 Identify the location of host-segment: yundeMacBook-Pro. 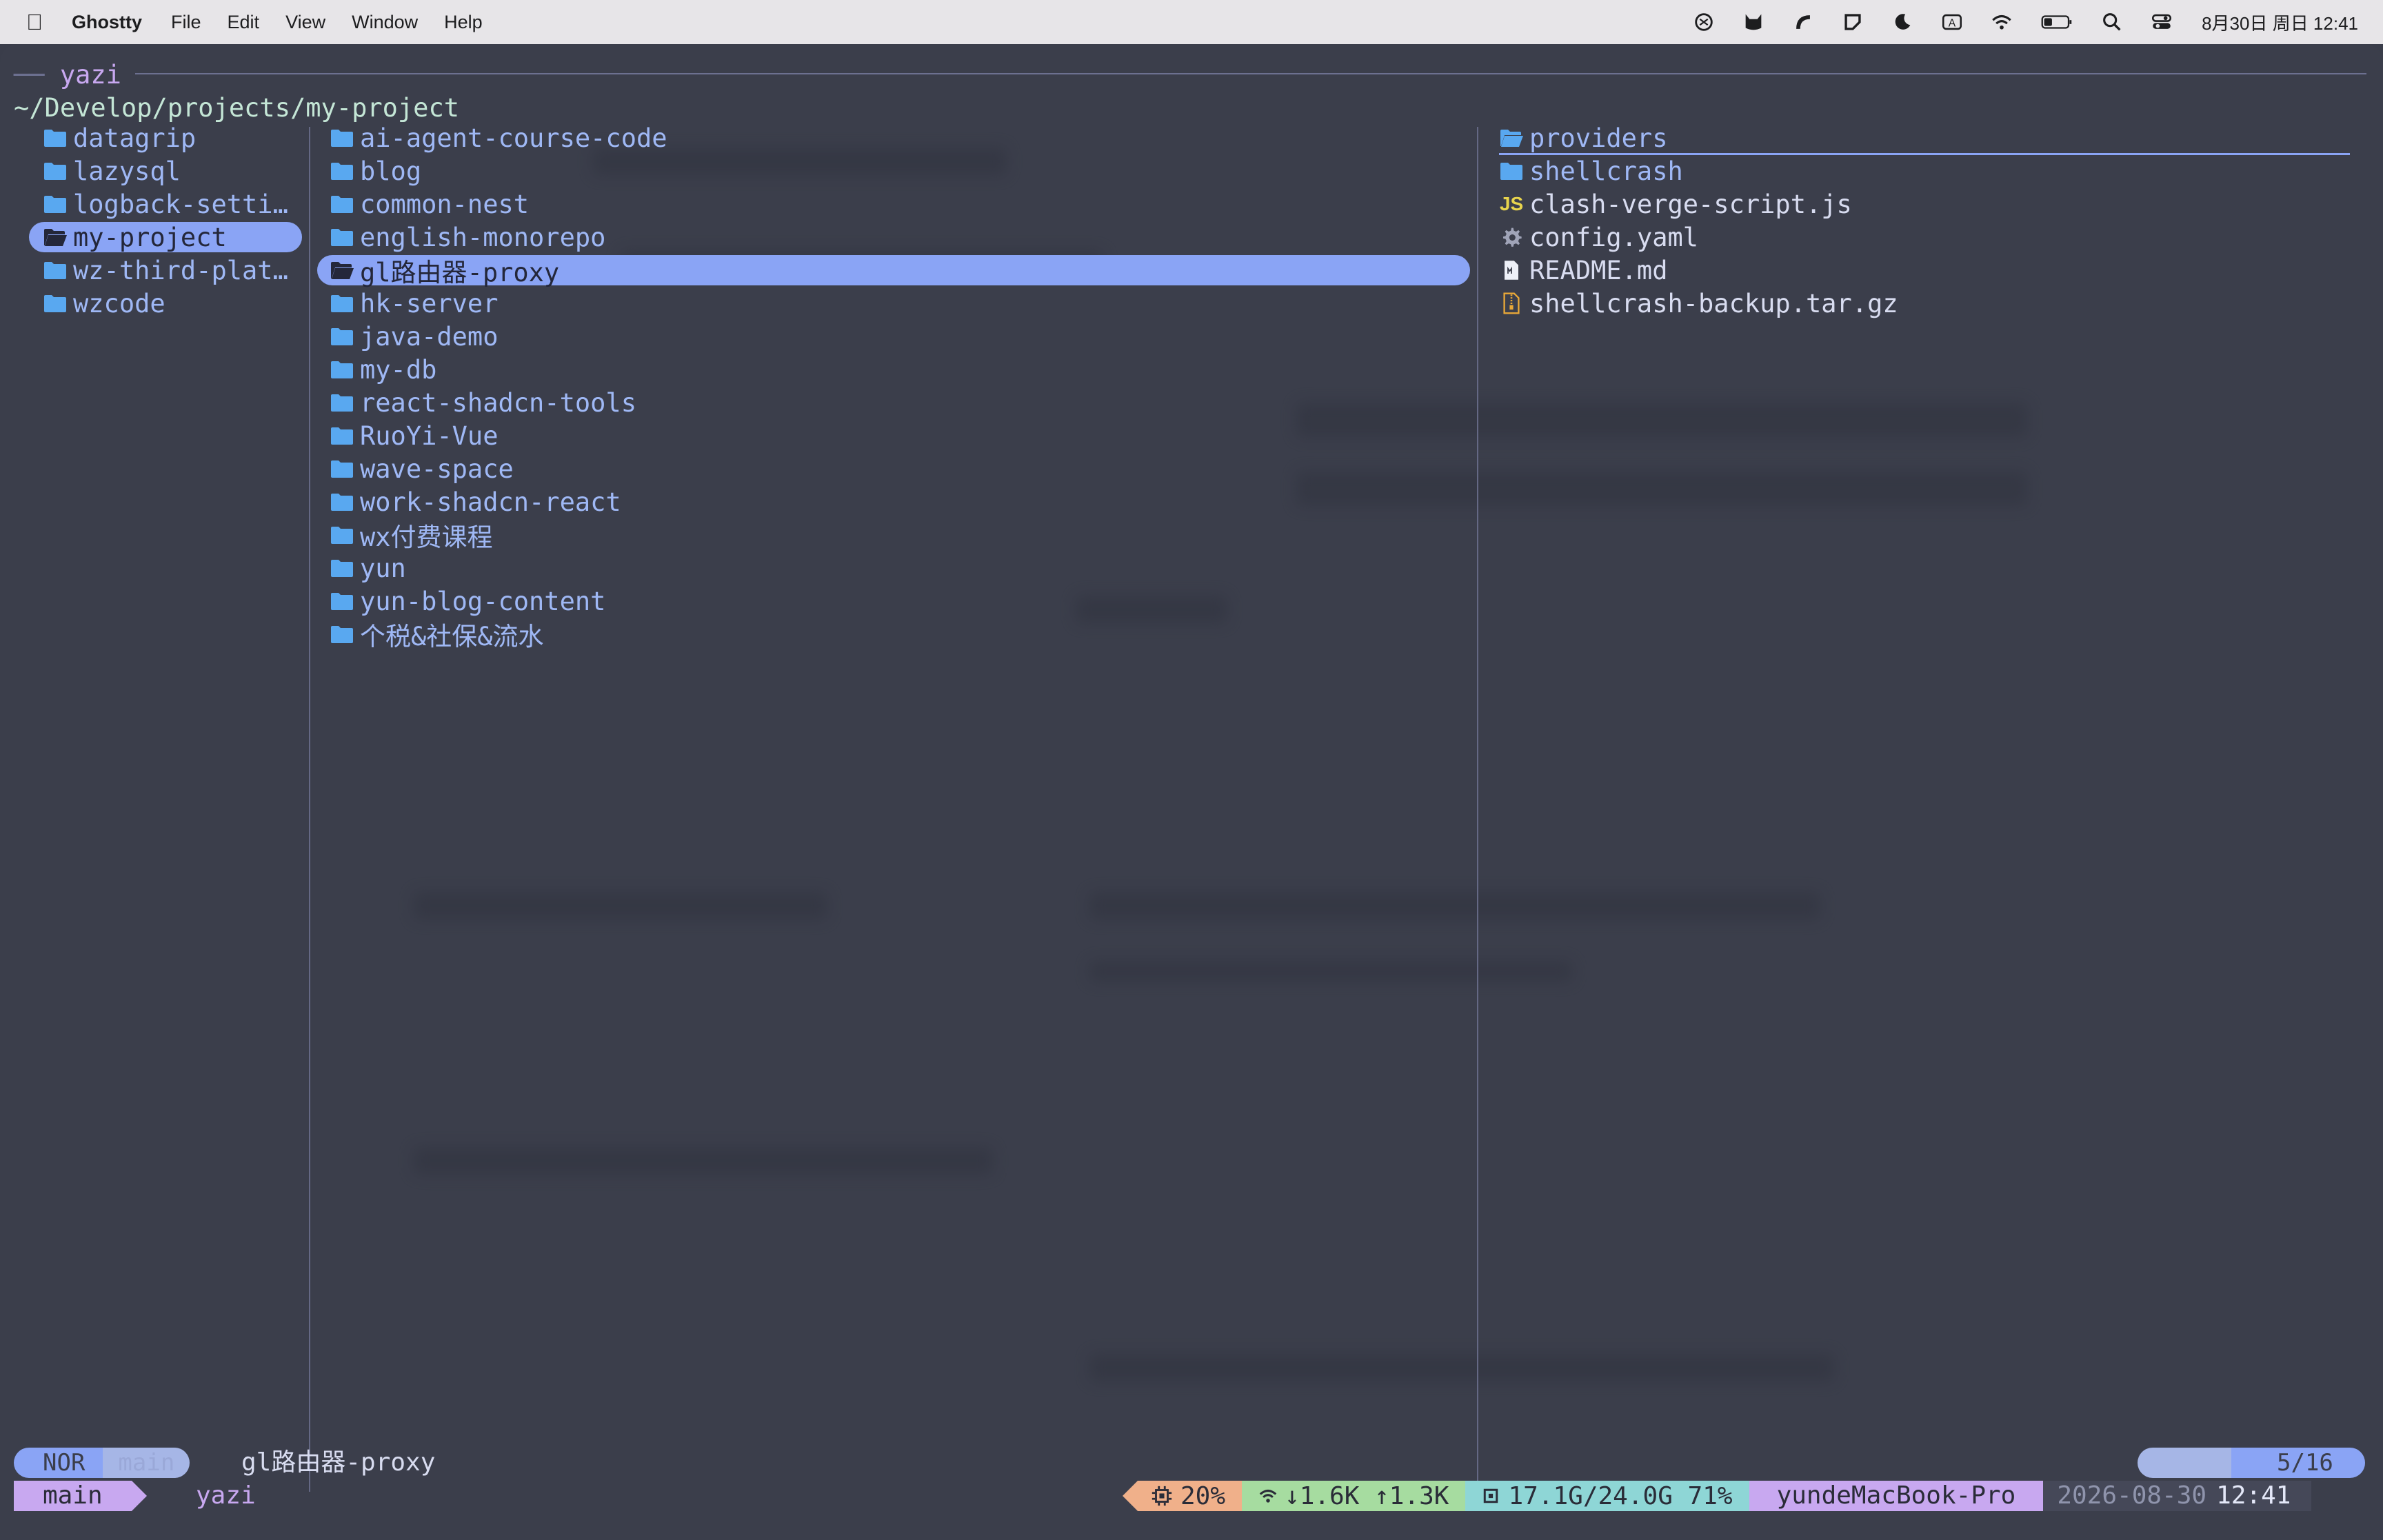
(1896, 1496).